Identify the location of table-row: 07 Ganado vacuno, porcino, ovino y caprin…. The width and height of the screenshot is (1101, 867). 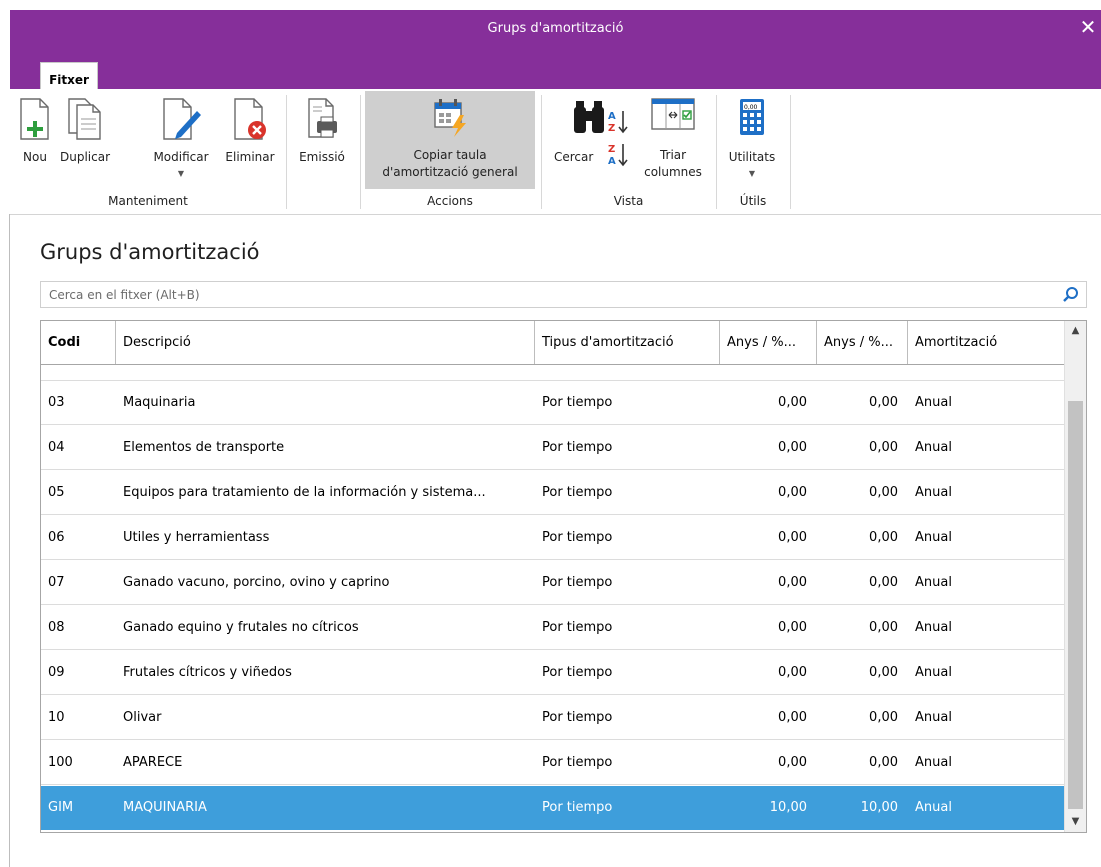
(553, 583).